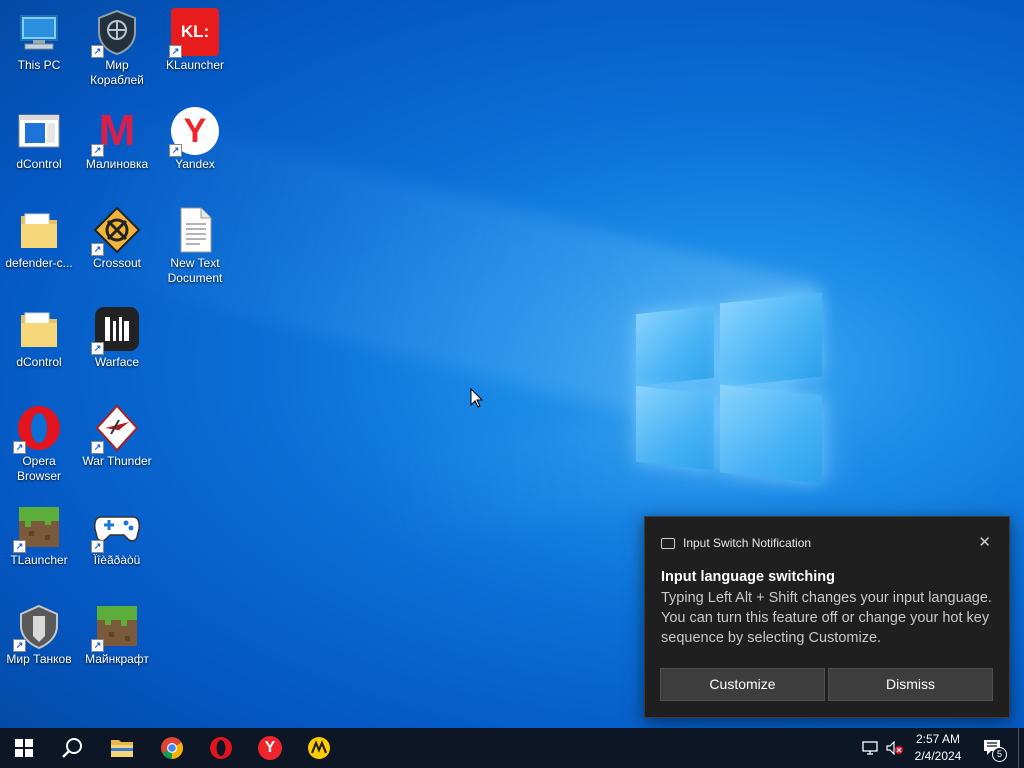 This screenshot has height=768, width=1024. What do you see at coordinates (1018, 748) in the screenshot?
I see `show-desktop-button` at bounding box center [1018, 748].